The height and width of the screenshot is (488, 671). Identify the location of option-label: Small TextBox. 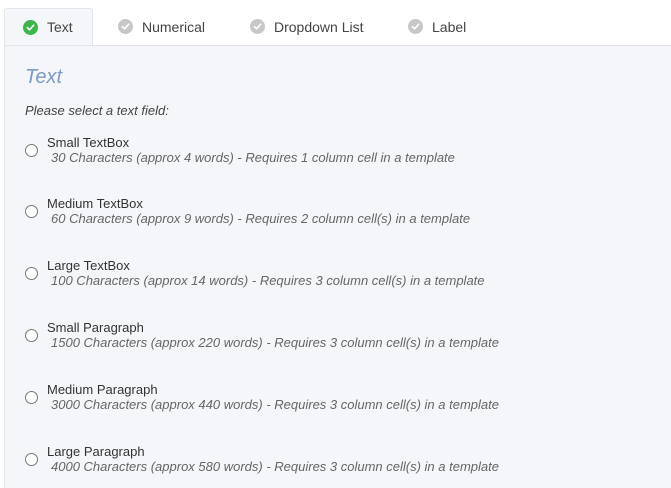
(88, 142).